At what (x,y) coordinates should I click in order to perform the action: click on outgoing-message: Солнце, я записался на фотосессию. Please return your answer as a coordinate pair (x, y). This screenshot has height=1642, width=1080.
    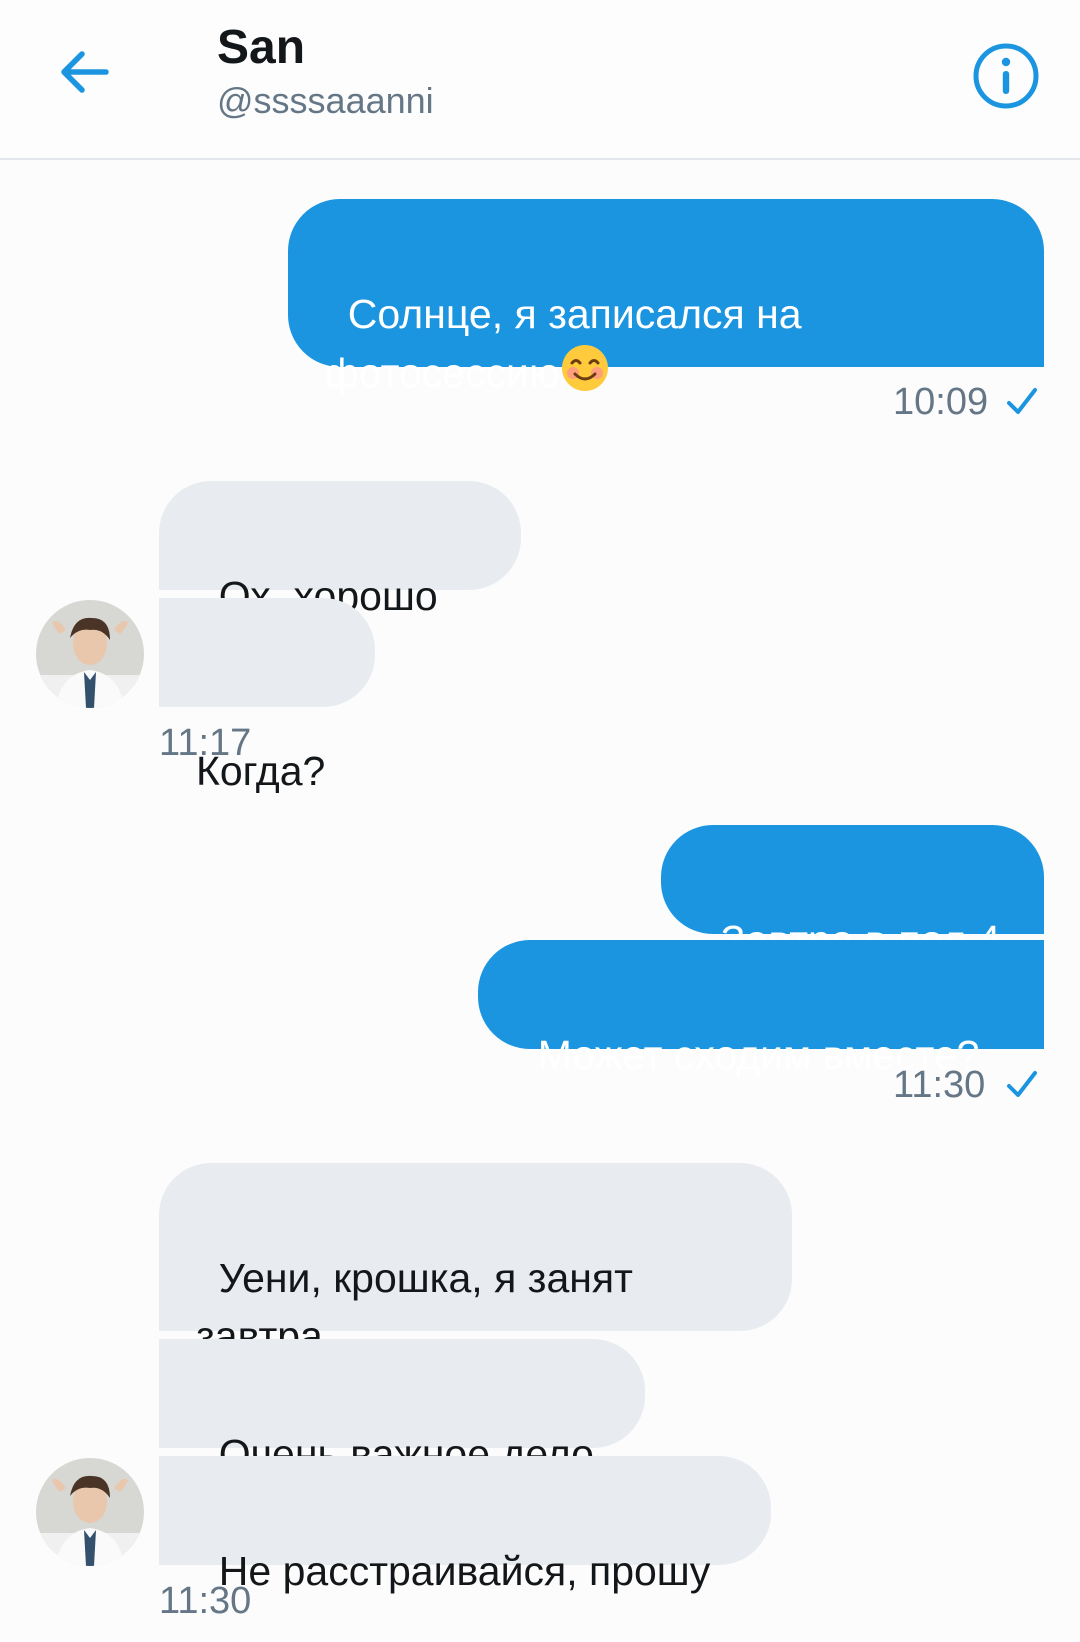
    Looking at the image, I should click on (666, 297).